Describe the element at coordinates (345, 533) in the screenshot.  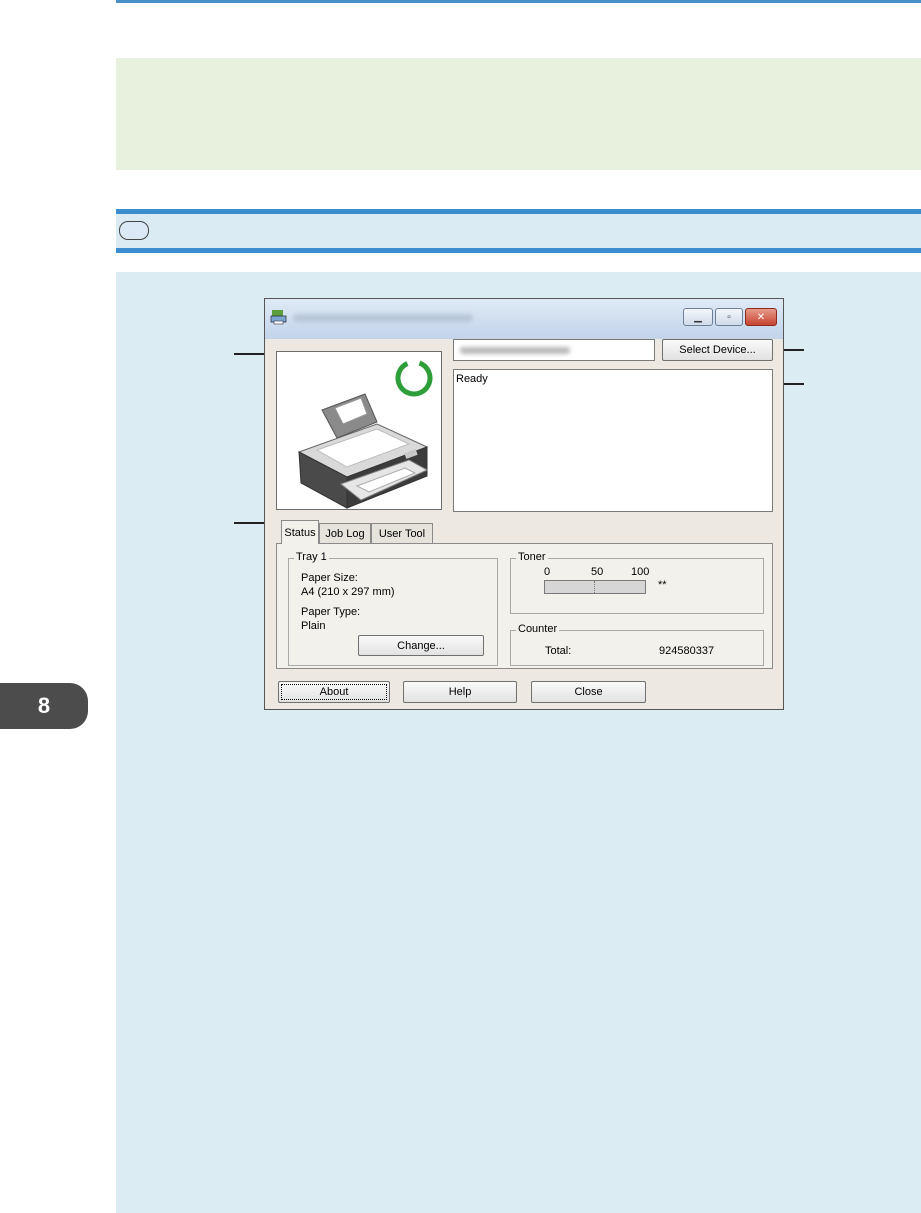
I see `tab-job-log: Job Log` at that location.